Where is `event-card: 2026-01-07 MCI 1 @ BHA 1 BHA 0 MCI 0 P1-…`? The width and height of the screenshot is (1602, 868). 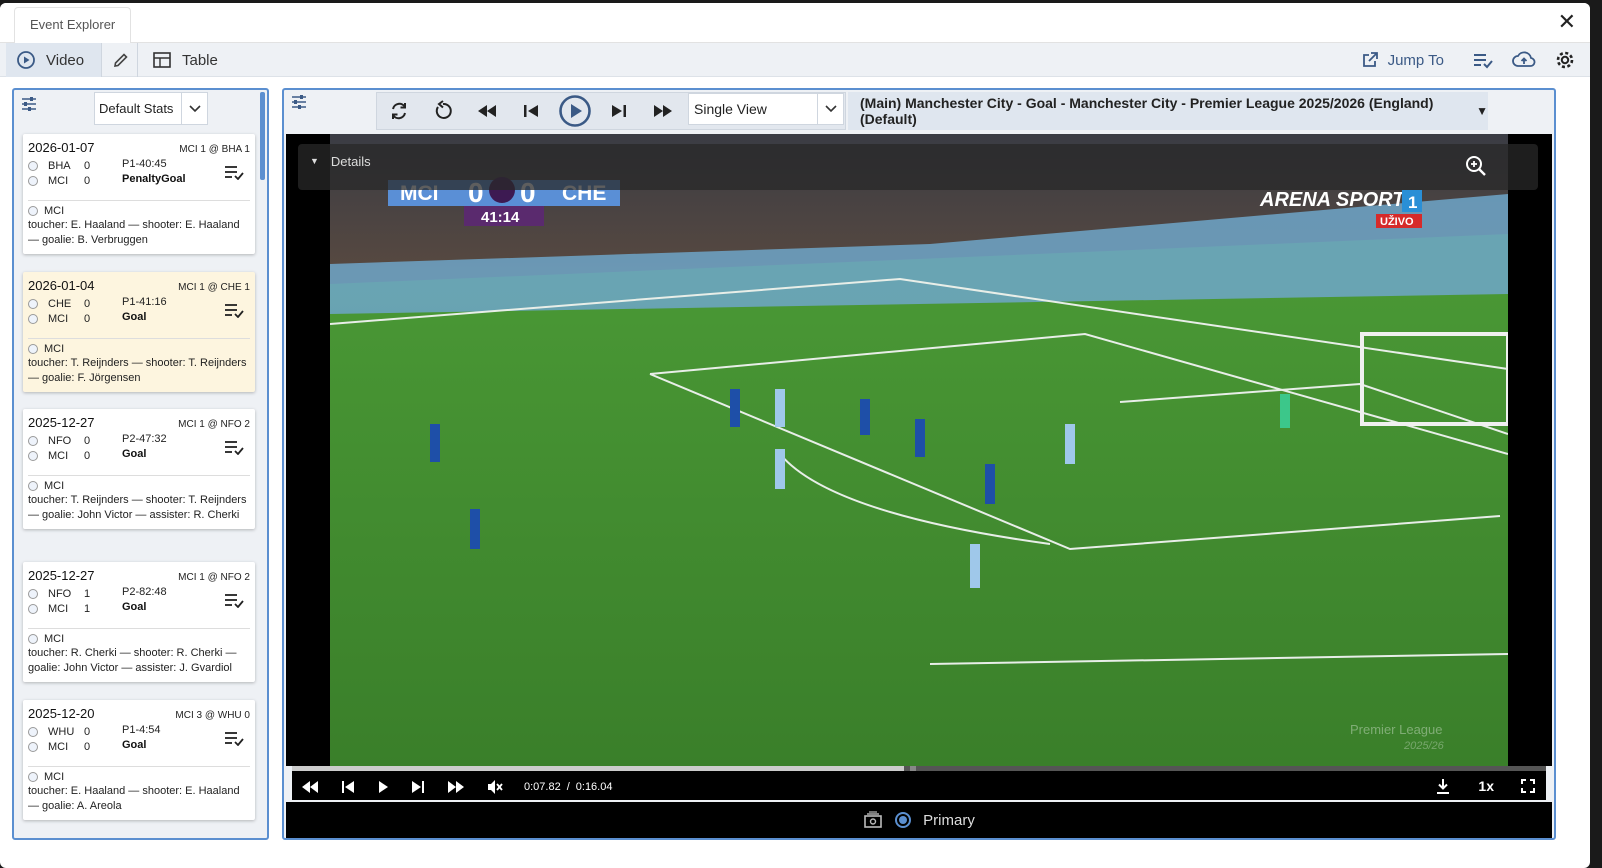 event-card: 2026-01-07 MCI 1 @ BHA 1 BHA 0 MCI 0 P1-… is located at coordinates (139, 194).